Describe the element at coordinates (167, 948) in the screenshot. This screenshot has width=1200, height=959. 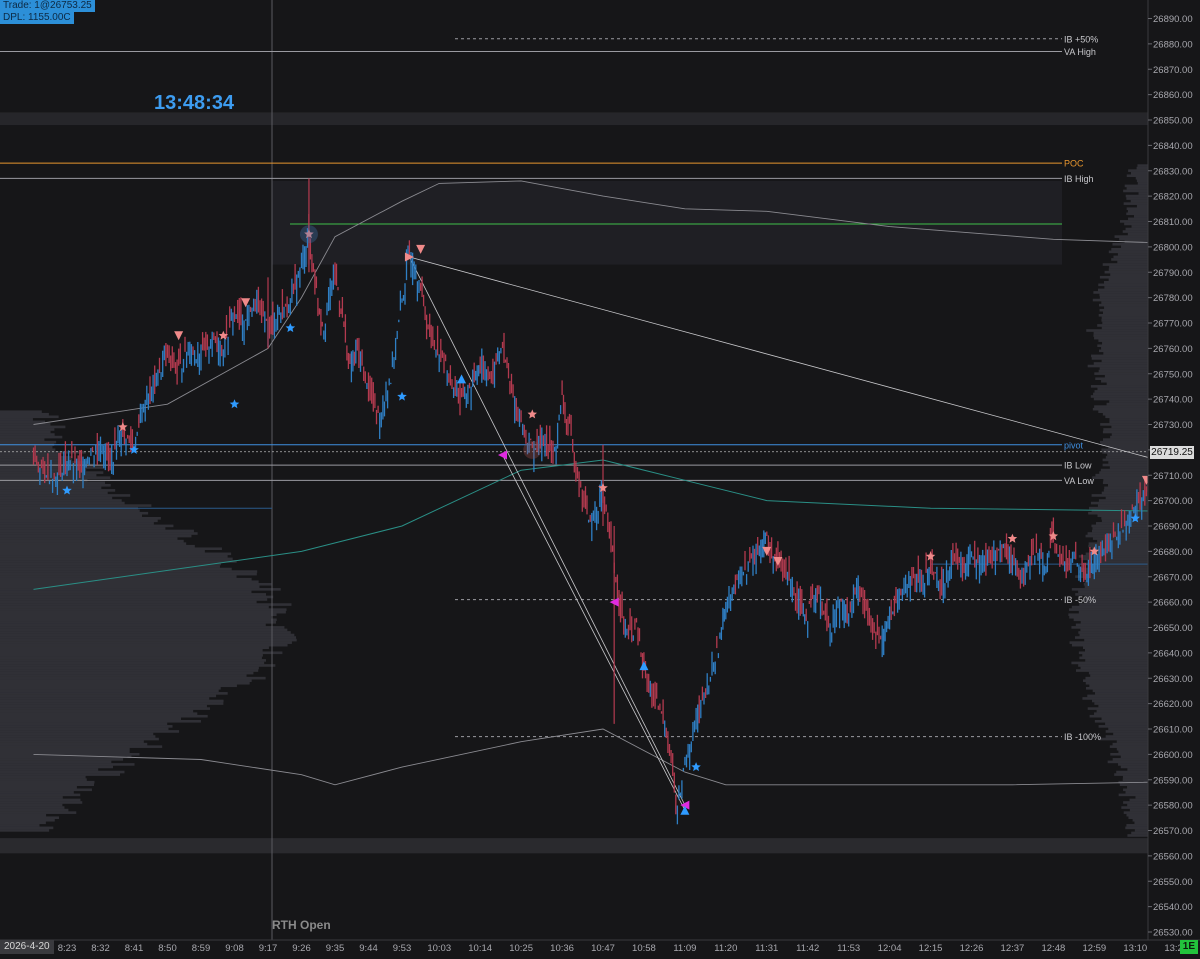
I see `time-tick-label: 8:50` at that location.